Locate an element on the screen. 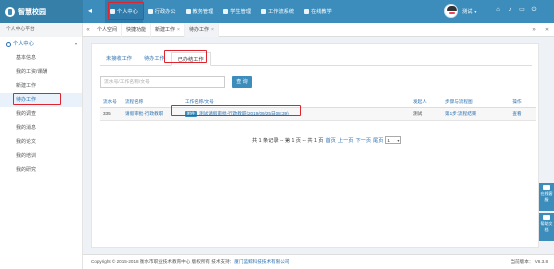 Image resolution: width=554 pixels, height=269 pixels. pager-summary: 共 1 条记录 -- 第 1 页 -- 共 1 页 is located at coordinates (288, 140).